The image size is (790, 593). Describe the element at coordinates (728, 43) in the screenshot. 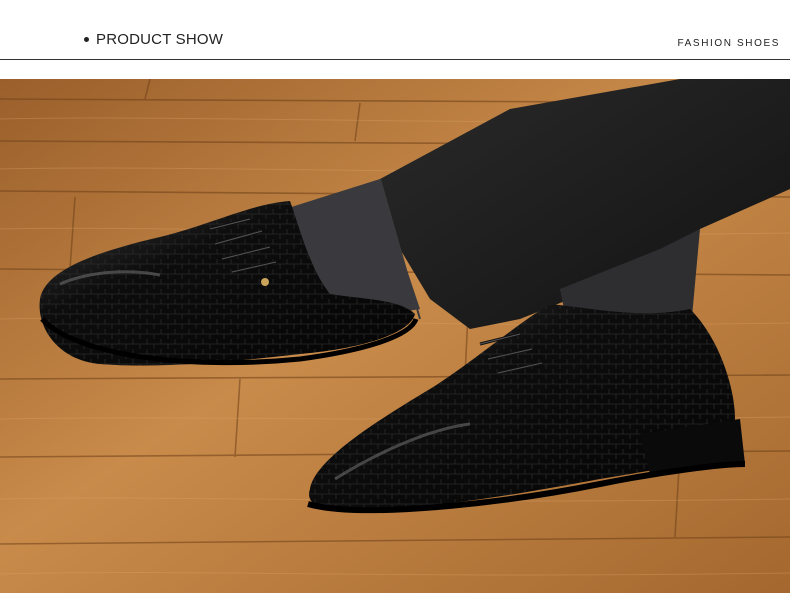

I see `brand-tagline: FASHION SHOES` at that location.